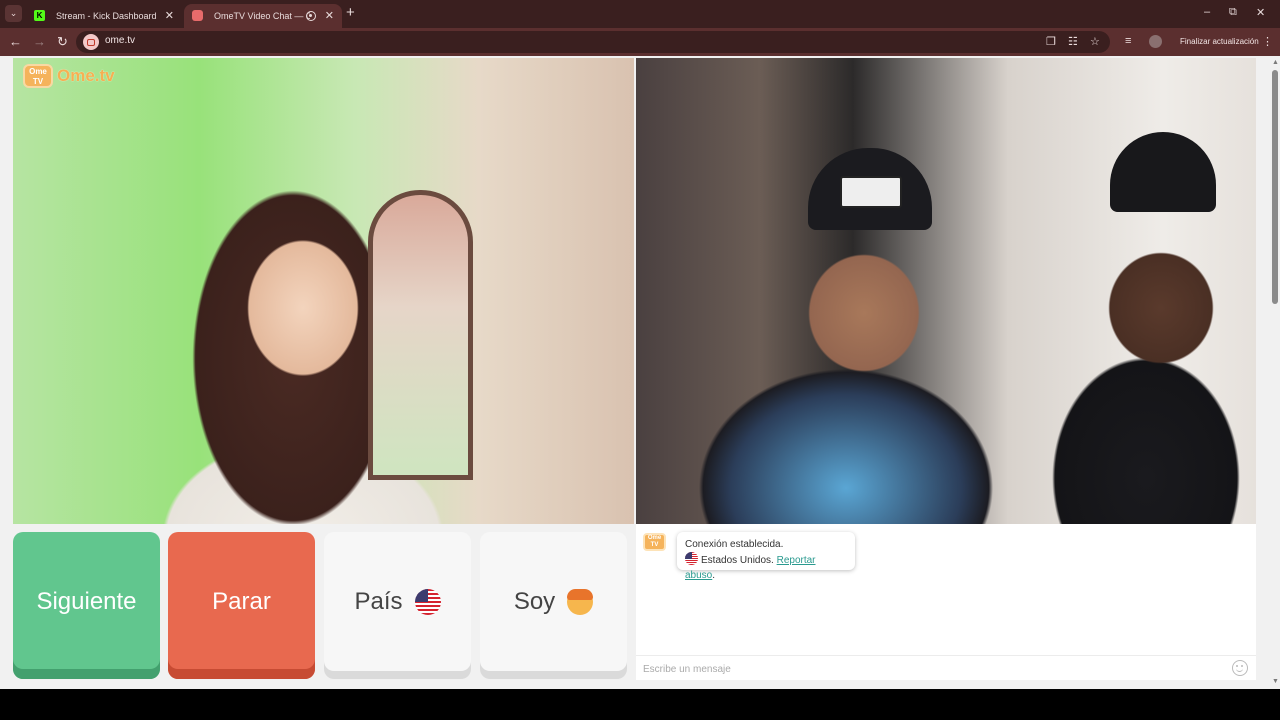 The image size is (1280, 720). I want to click on country-name: Estados Unidos., so click(737, 560).